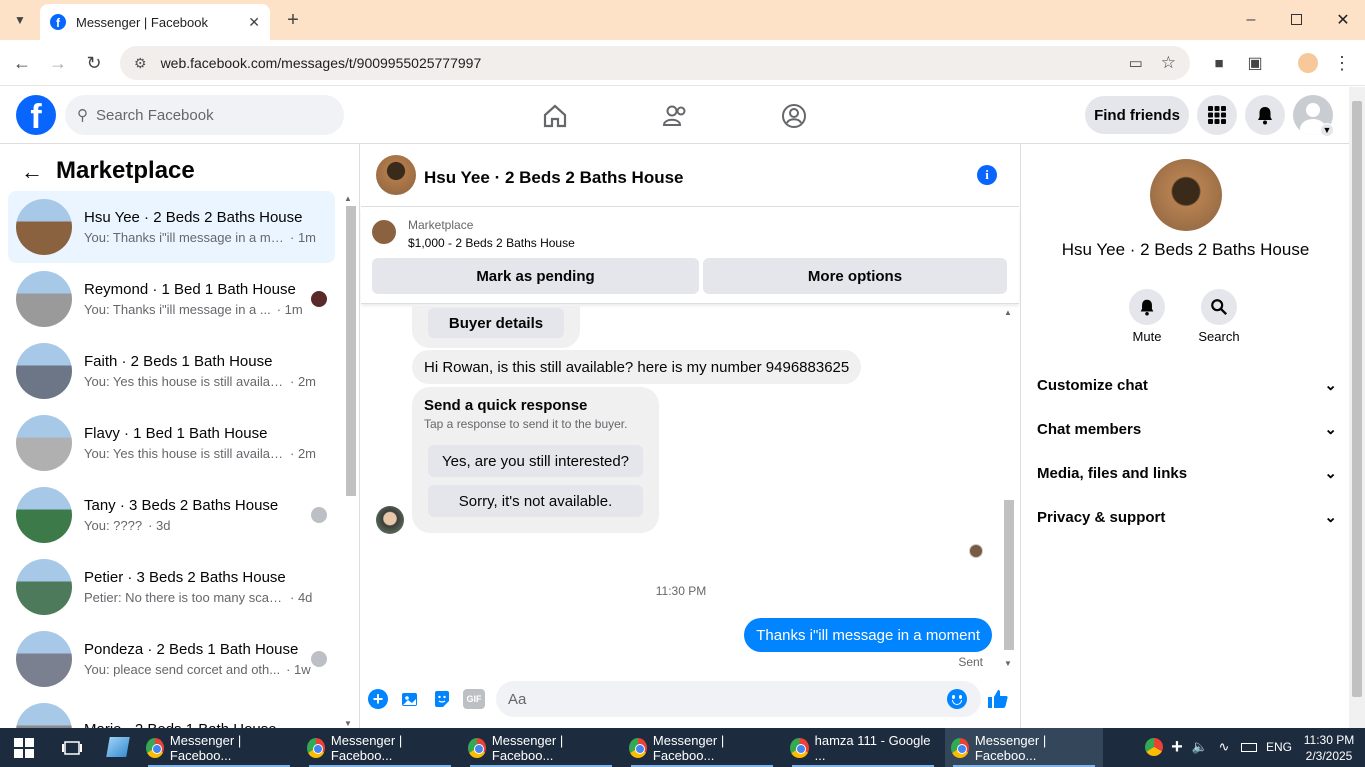  I want to click on tab-close-icon: ✕, so click(254, 22).